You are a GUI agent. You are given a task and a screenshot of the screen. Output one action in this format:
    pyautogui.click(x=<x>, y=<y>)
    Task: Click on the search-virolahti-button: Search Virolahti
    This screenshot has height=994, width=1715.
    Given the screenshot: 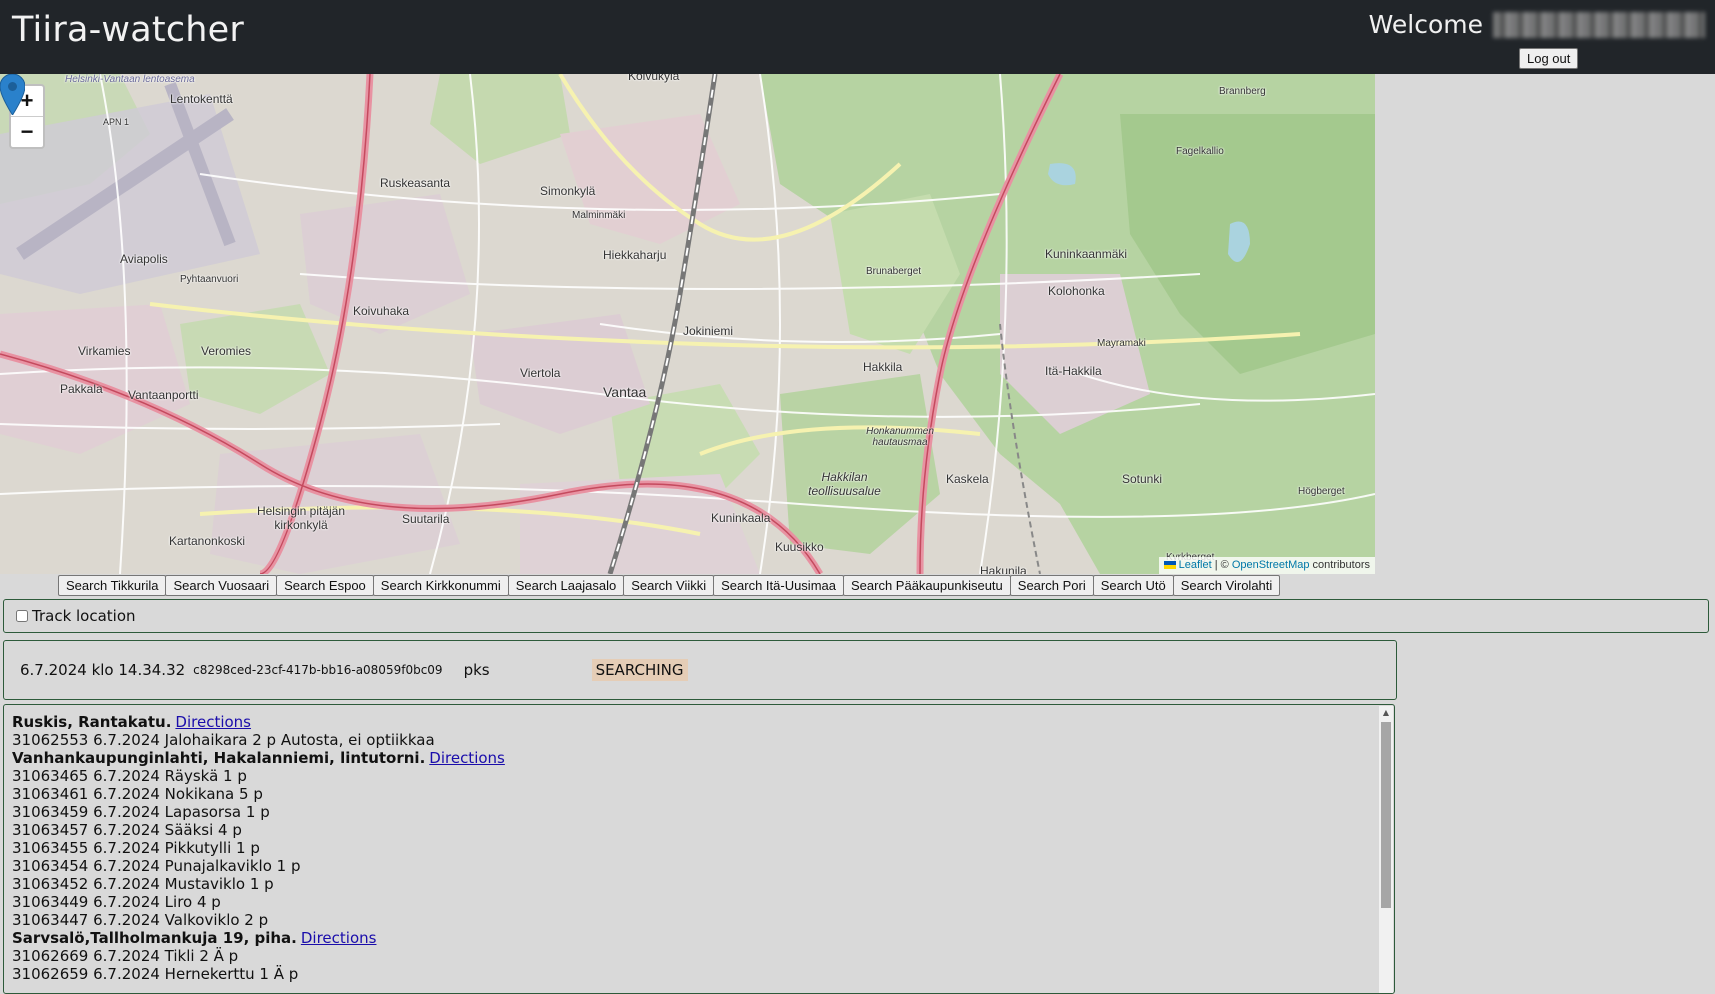 What is the action you would take?
    pyautogui.click(x=1226, y=585)
    